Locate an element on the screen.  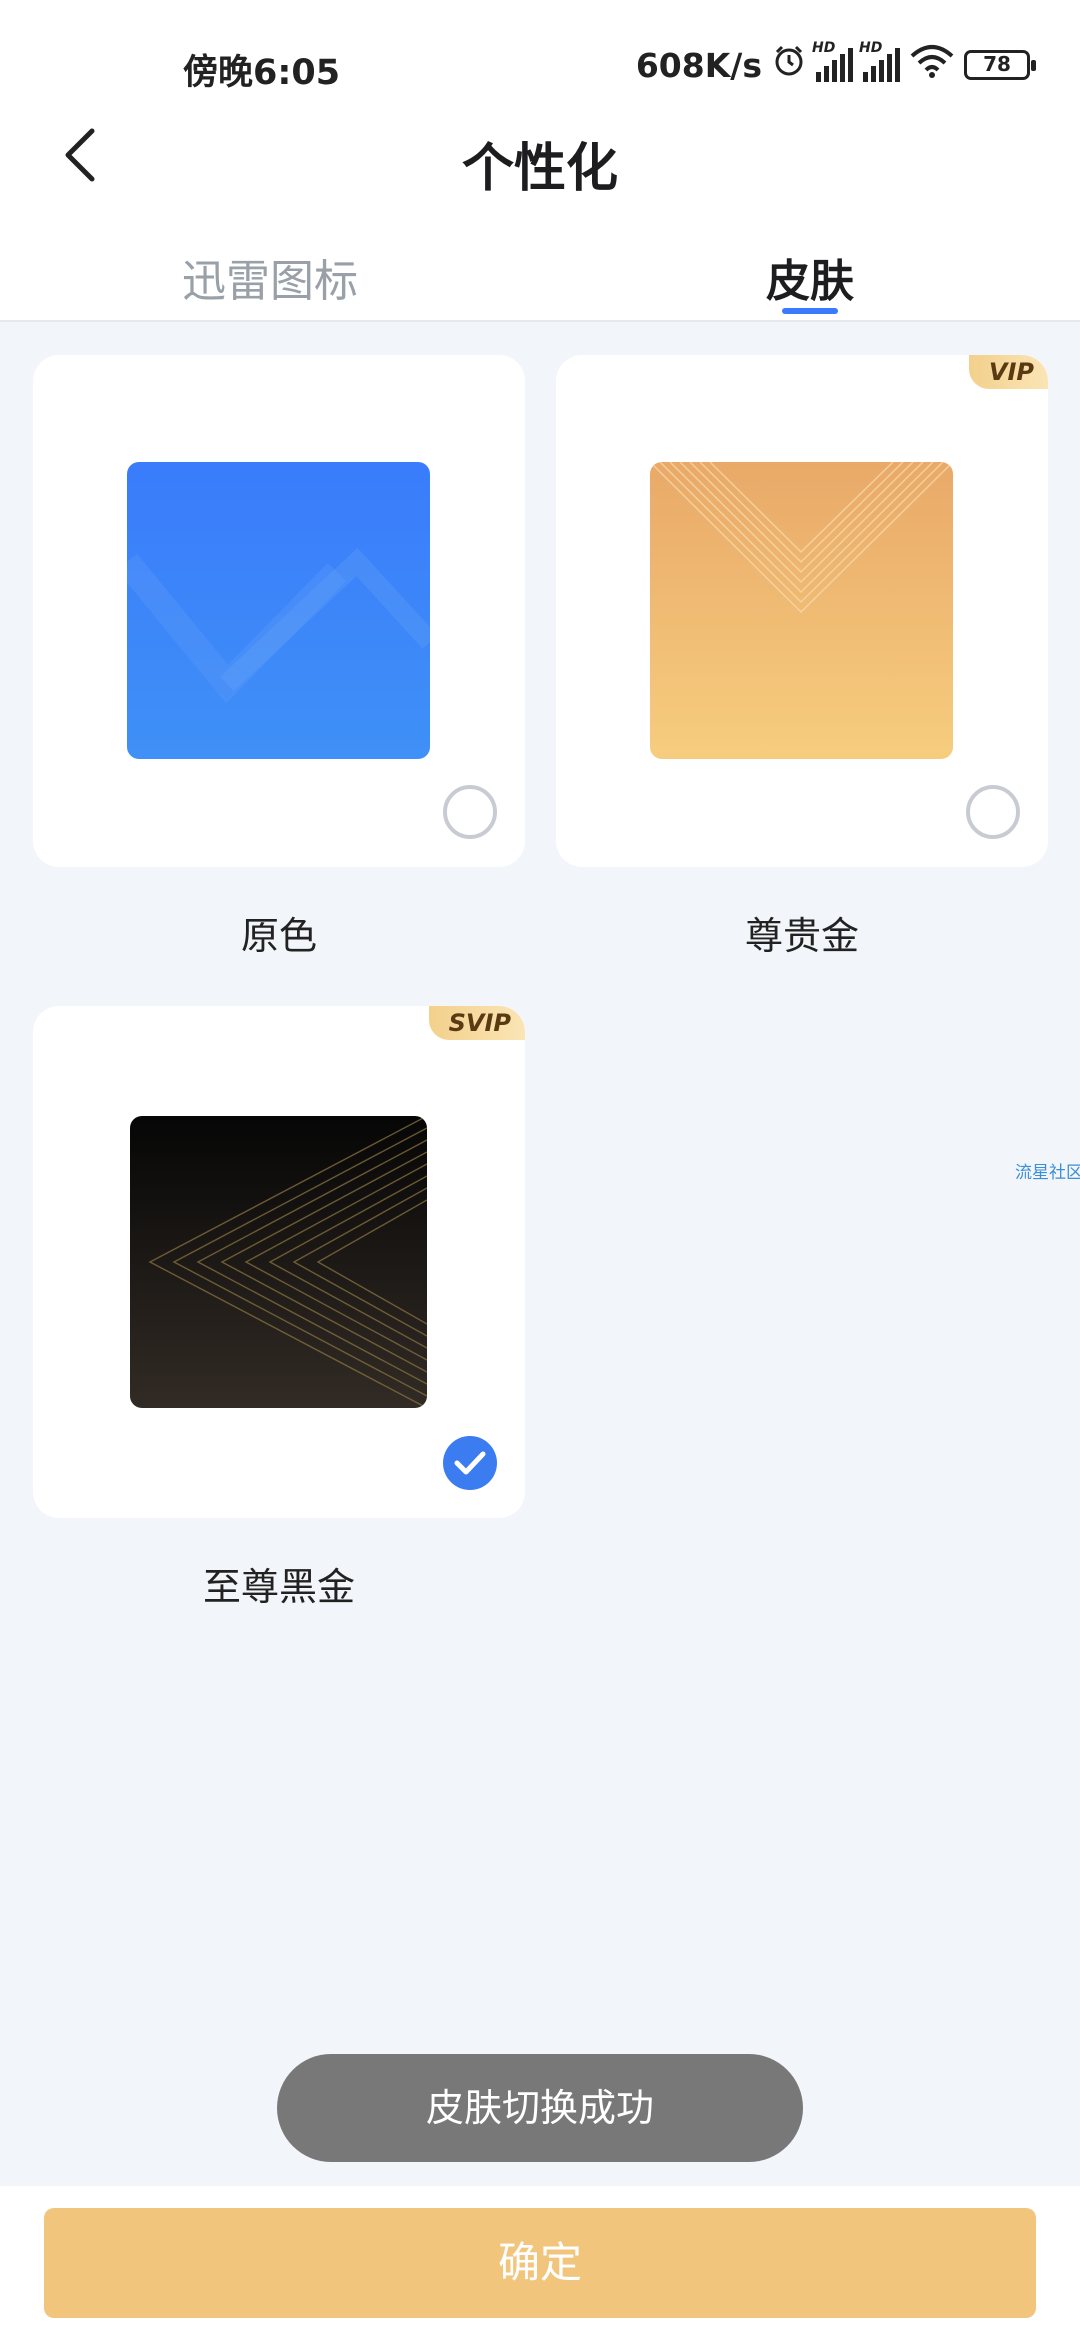
status-icons: 608K/s HD HD 78 is located at coordinates (835, 65).